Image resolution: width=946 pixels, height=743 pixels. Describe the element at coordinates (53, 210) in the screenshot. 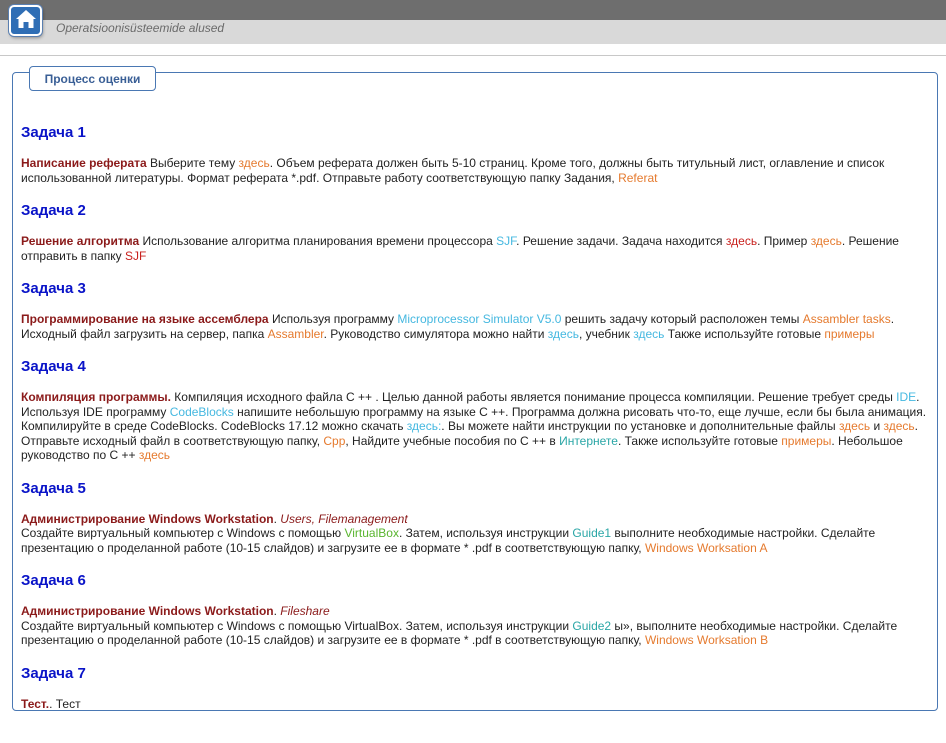

I see `task-heading: Задача 2` at that location.